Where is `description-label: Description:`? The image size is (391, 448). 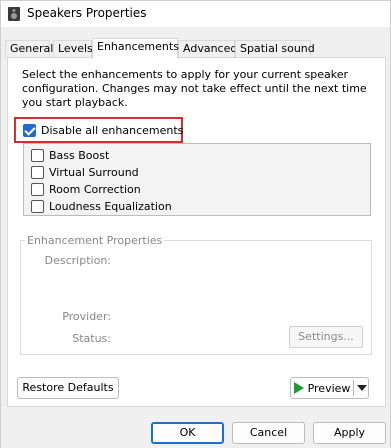 description-label: Description: is located at coordinates (77, 260).